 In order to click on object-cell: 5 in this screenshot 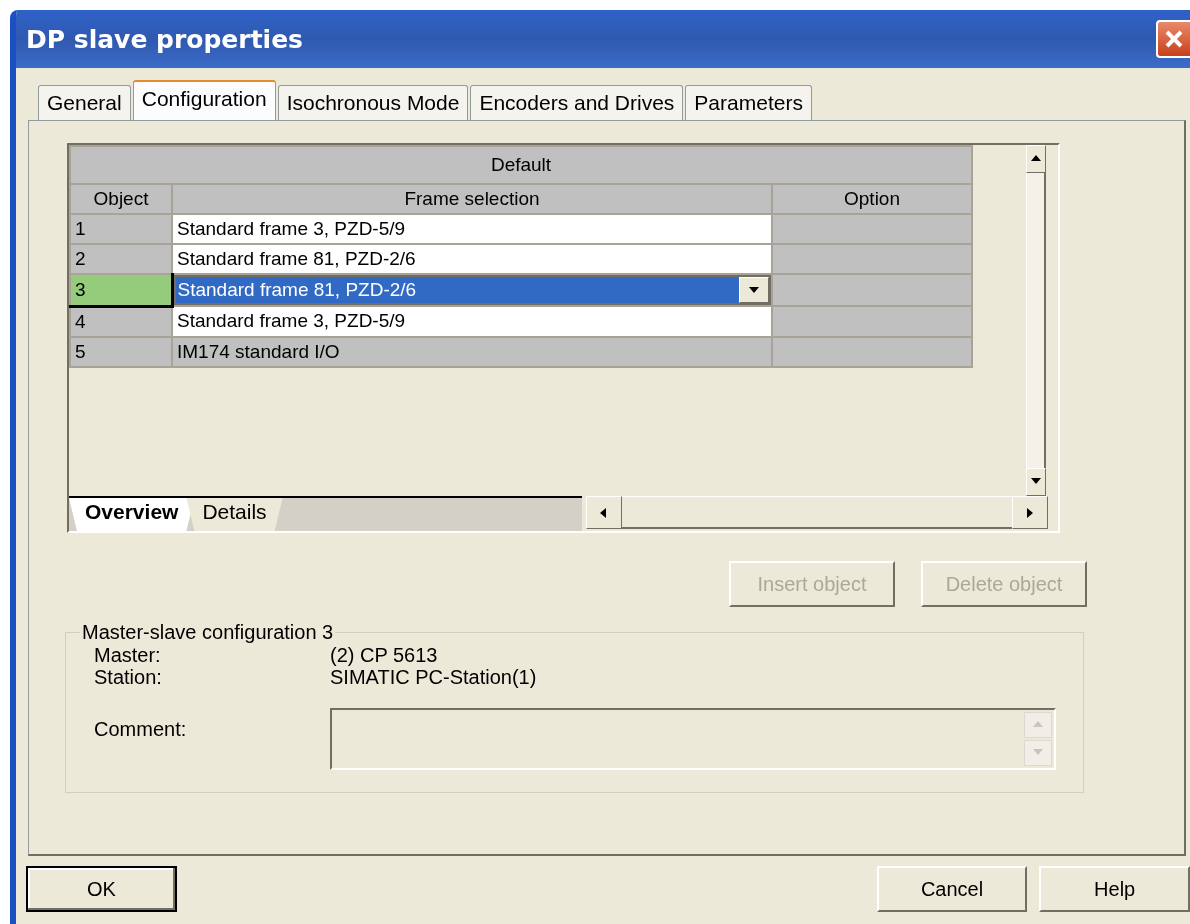, I will do `click(121, 351)`.